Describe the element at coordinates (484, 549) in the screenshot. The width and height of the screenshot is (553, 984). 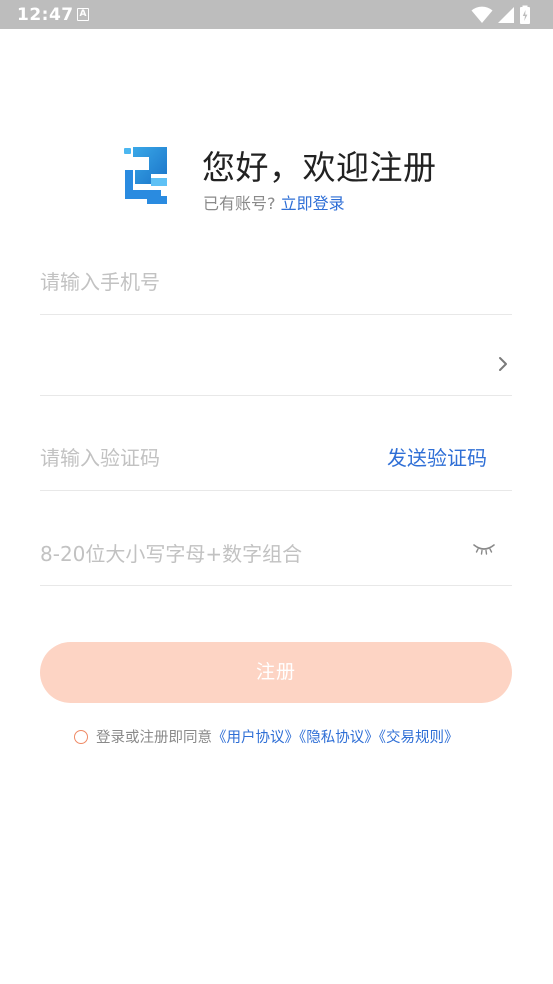
I see `eye-closed-icon` at that location.